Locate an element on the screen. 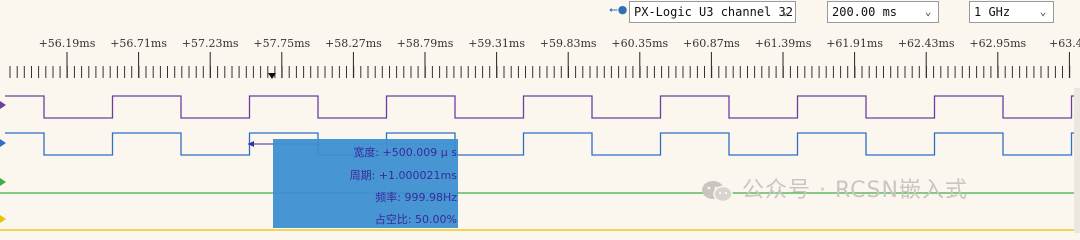 The height and width of the screenshot is (240, 1080). watermark: 公众号 · RCSN嵌入式 is located at coordinates (834, 187).